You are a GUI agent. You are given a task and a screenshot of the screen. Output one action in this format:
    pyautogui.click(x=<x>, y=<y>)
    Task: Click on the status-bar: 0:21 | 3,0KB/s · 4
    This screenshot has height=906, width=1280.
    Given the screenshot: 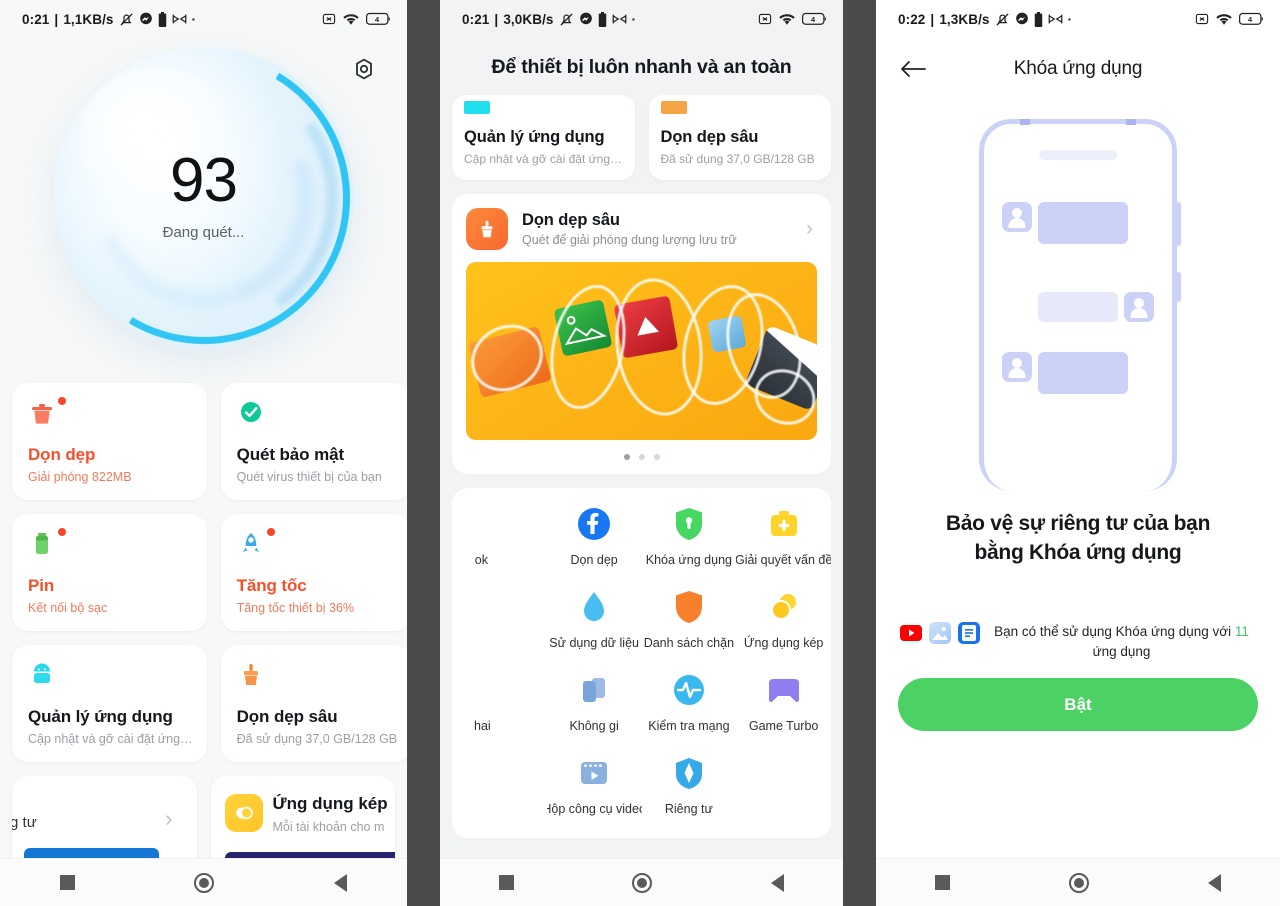 What is the action you would take?
    pyautogui.click(x=641, y=19)
    